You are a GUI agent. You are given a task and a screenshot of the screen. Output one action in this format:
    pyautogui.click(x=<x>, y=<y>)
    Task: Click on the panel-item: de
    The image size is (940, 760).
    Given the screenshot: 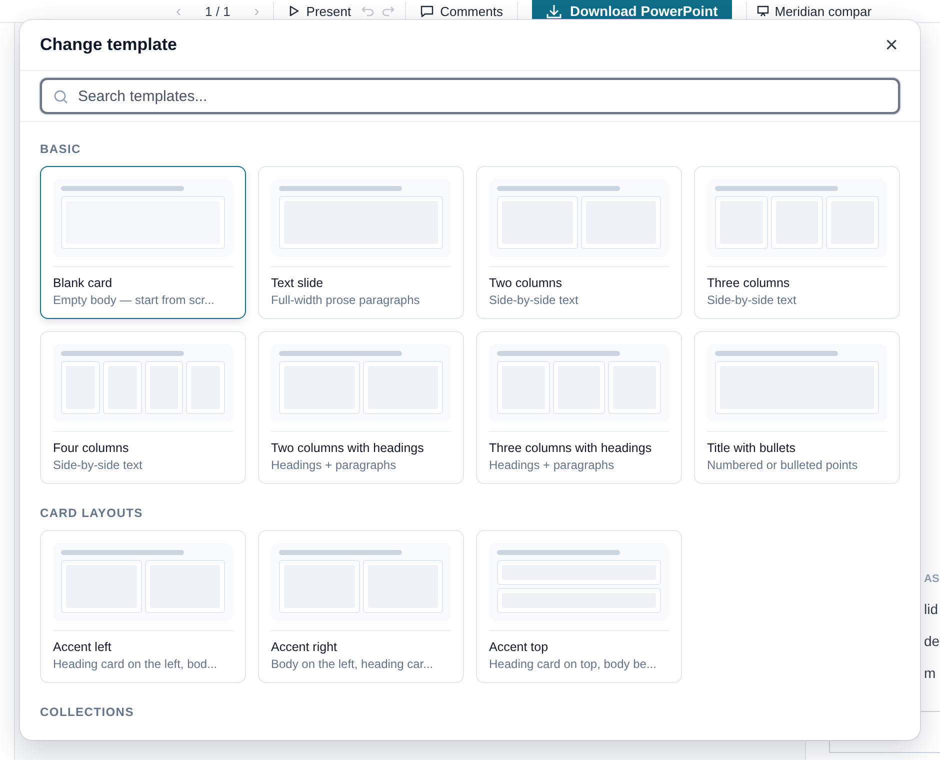 What is the action you would take?
    pyautogui.click(x=932, y=649)
    